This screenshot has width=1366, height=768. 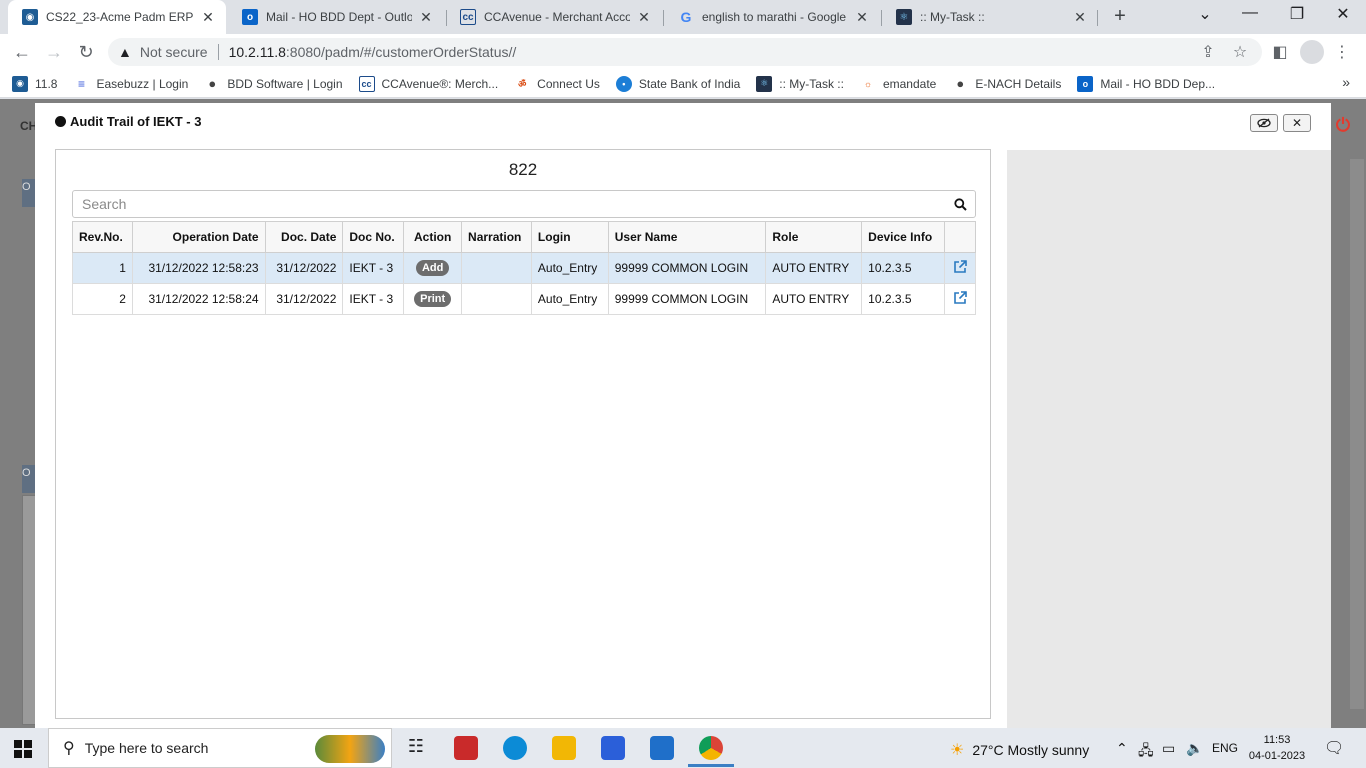 I want to click on rev-no-cell: 2, so click(x=102, y=299).